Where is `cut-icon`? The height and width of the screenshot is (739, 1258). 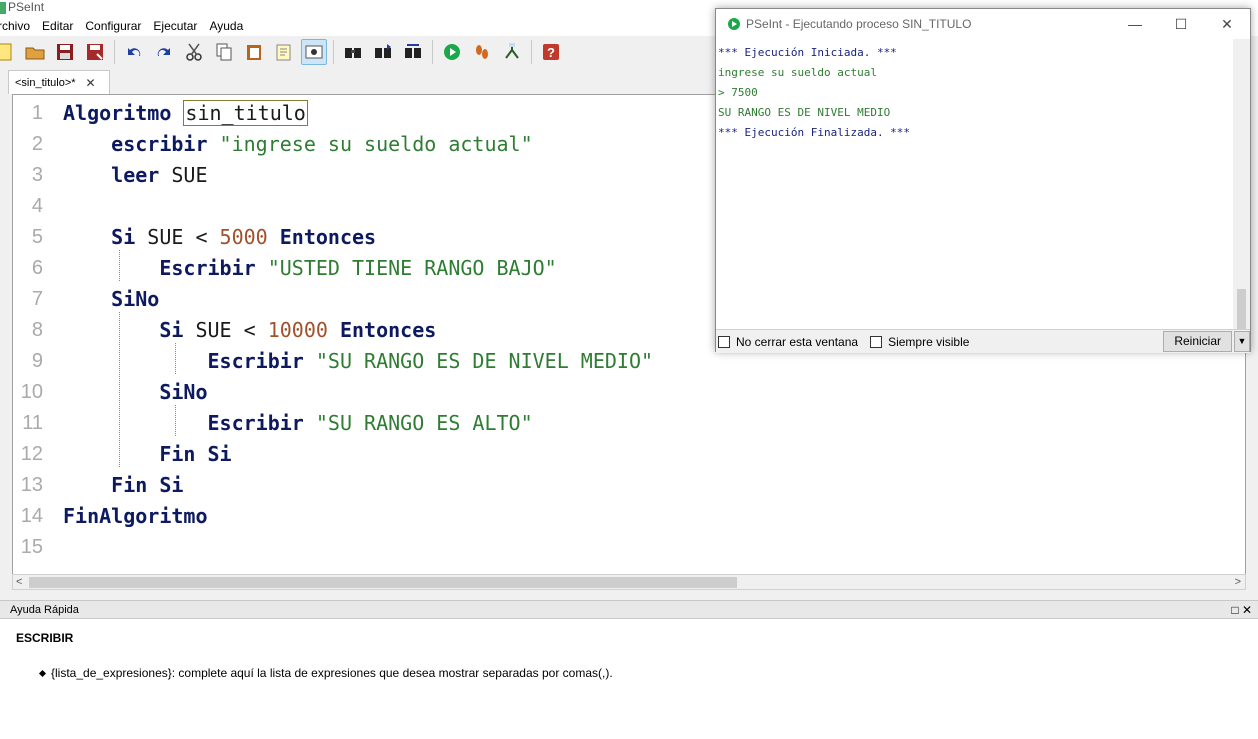
cut-icon is located at coordinates (194, 52).